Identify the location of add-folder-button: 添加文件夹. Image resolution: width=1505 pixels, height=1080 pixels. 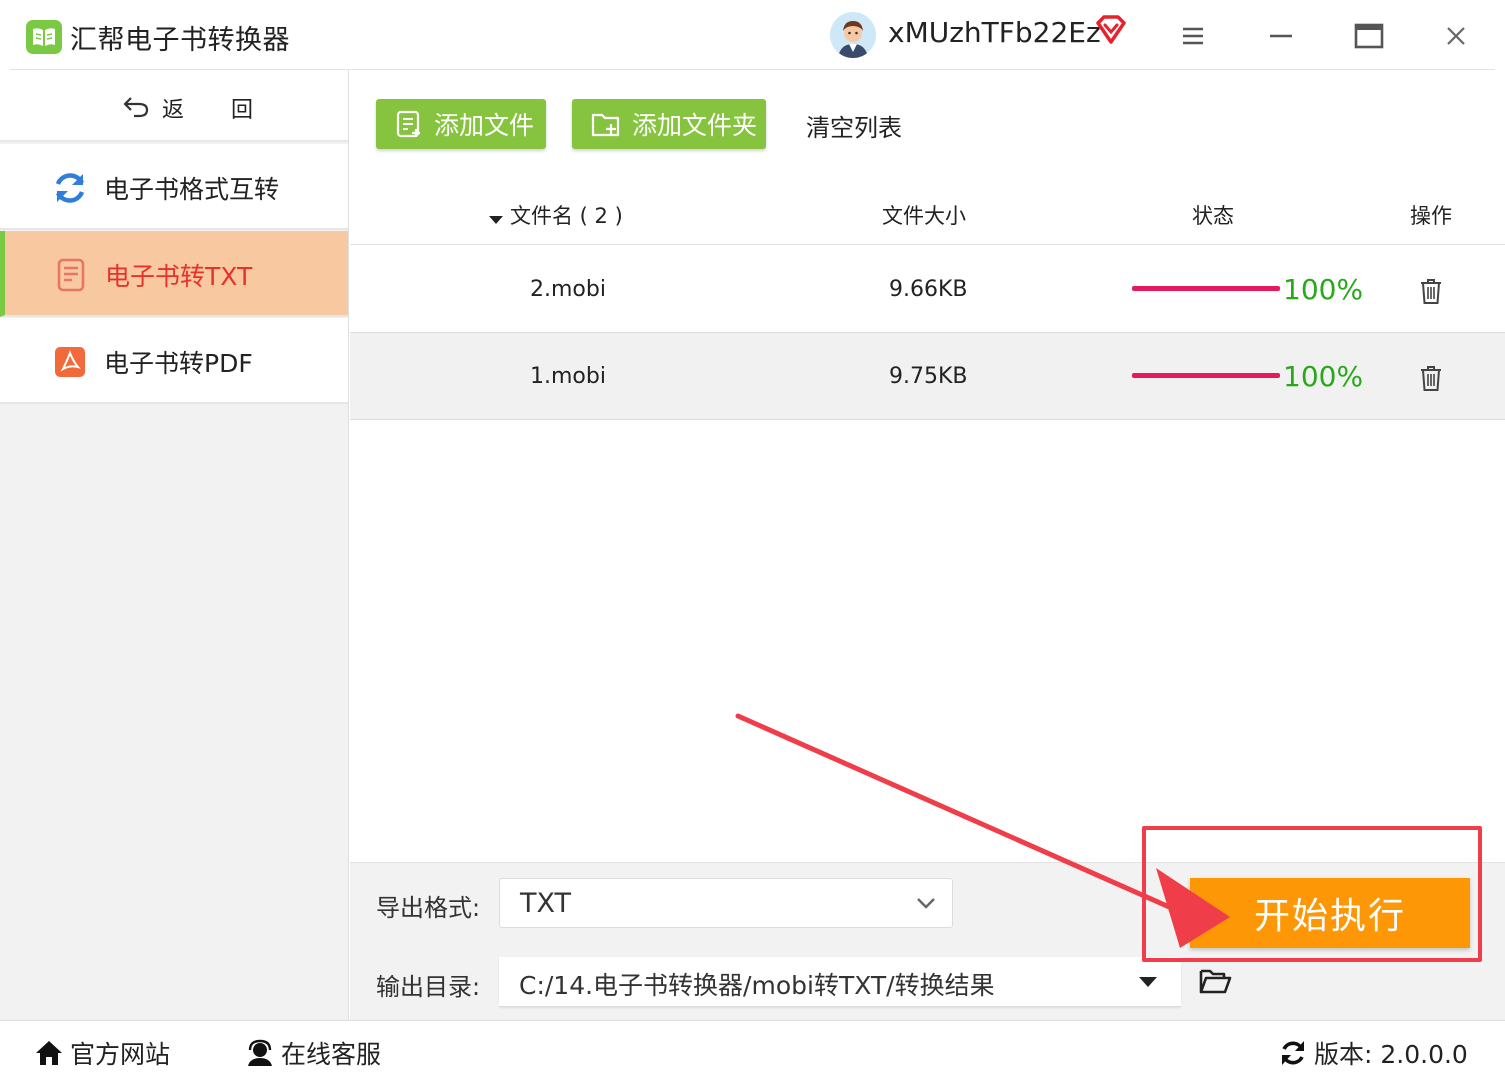
(669, 124).